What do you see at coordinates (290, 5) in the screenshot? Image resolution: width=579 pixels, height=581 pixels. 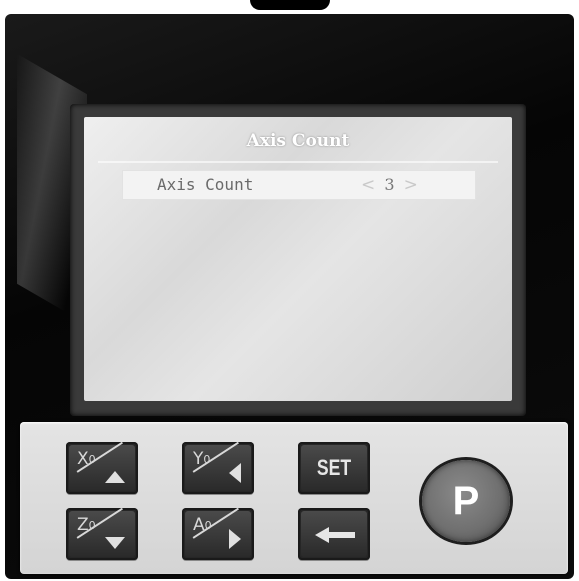 I see `top-edge-fragment` at bounding box center [290, 5].